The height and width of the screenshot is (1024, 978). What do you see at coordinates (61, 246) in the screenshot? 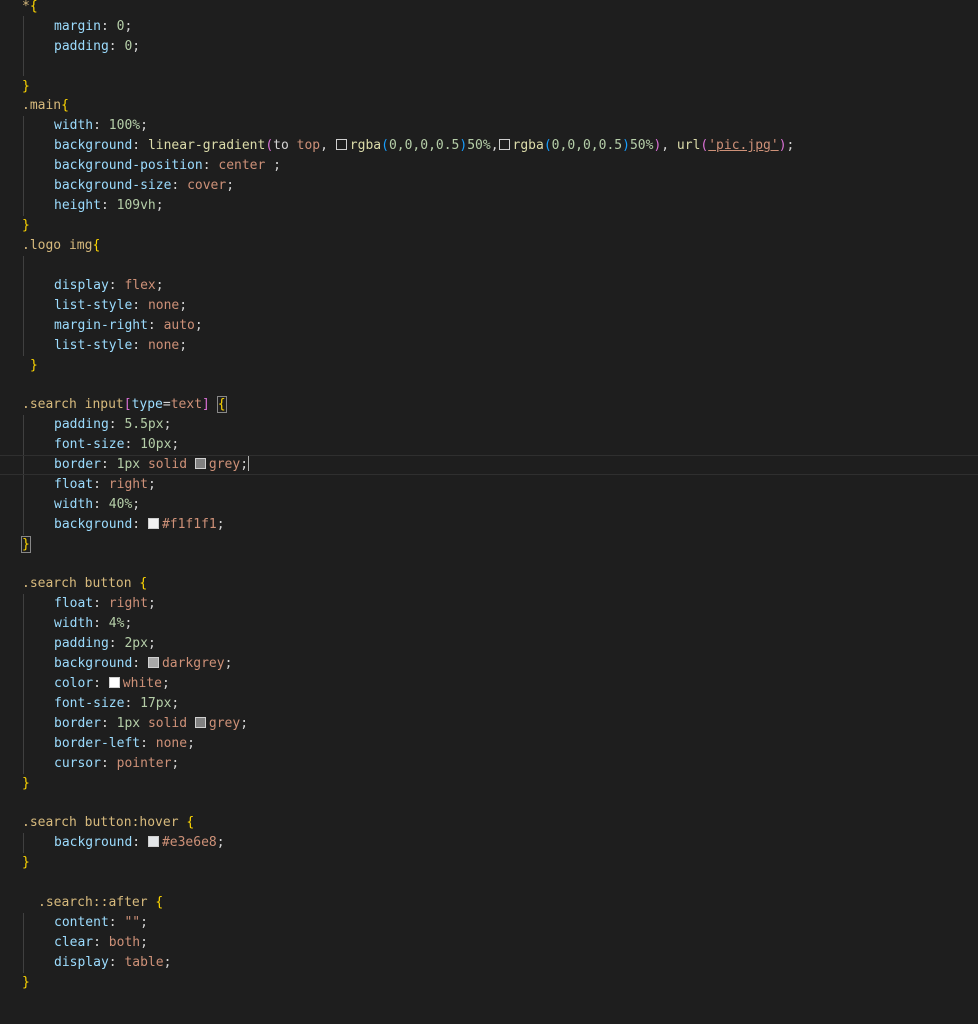
I see `code-line: .logo img{` at bounding box center [61, 246].